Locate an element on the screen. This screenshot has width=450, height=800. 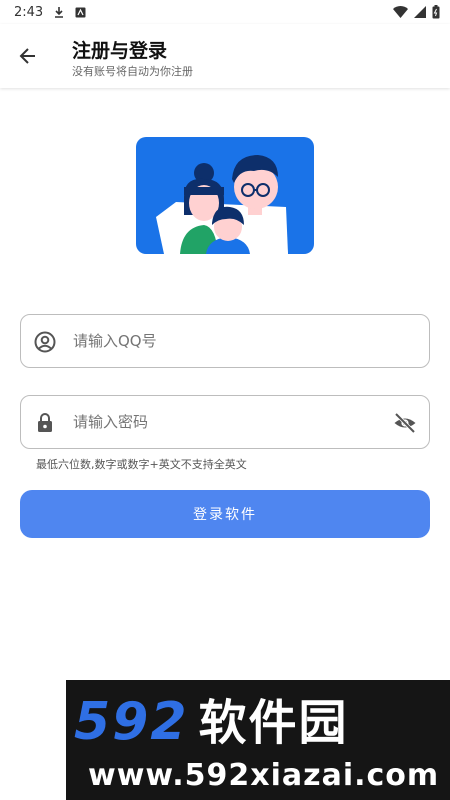
watermark-logo-number: 592 is located at coordinates (131, 722).